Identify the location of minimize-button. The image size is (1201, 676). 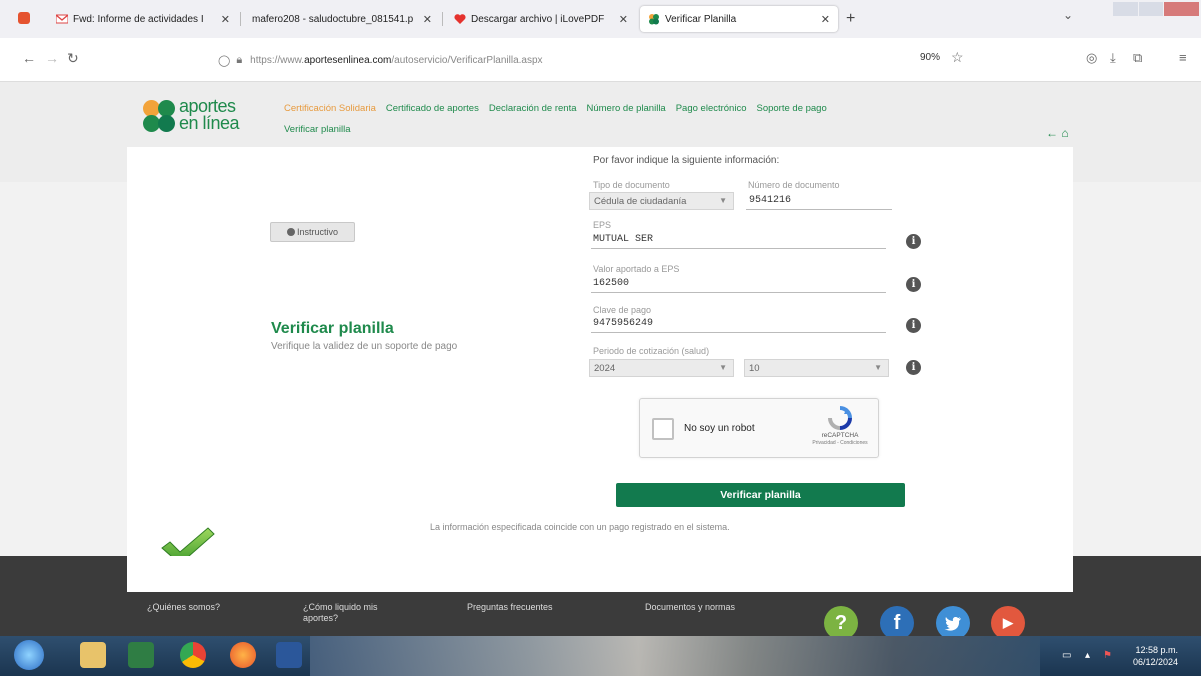
(1125, 9).